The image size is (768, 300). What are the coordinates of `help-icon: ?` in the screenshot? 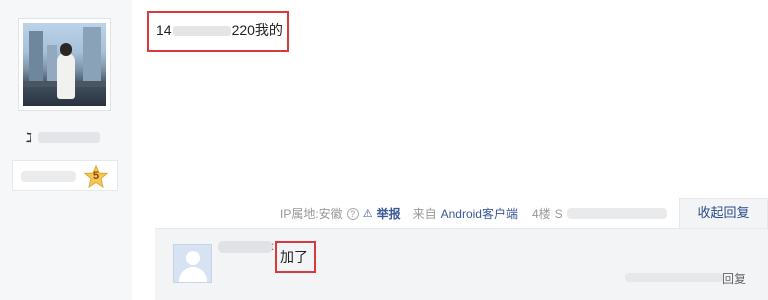 It's located at (352, 213).